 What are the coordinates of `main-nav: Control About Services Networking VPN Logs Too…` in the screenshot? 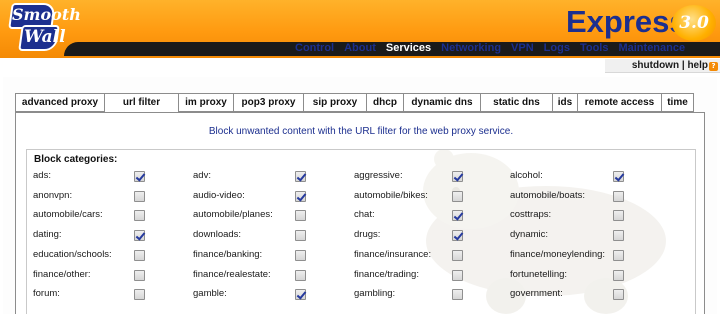 It's located at (490, 48).